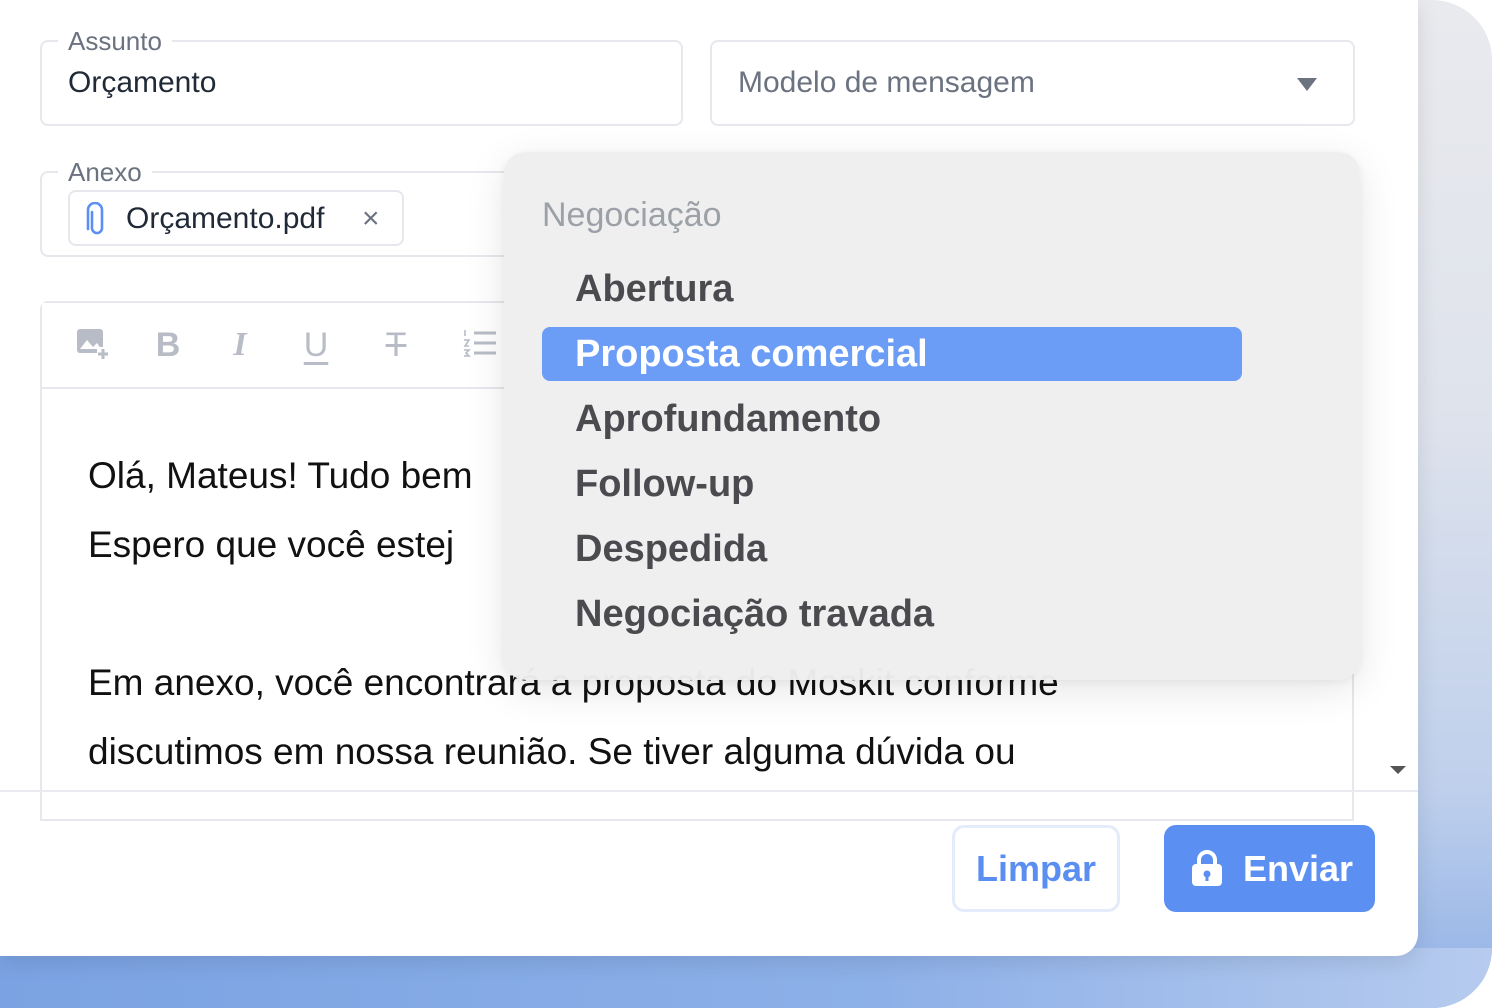  What do you see at coordinates (371, 219) in the screenshot?
I see `remove-attachment-icon: ×` at bounding box center [371, 219].